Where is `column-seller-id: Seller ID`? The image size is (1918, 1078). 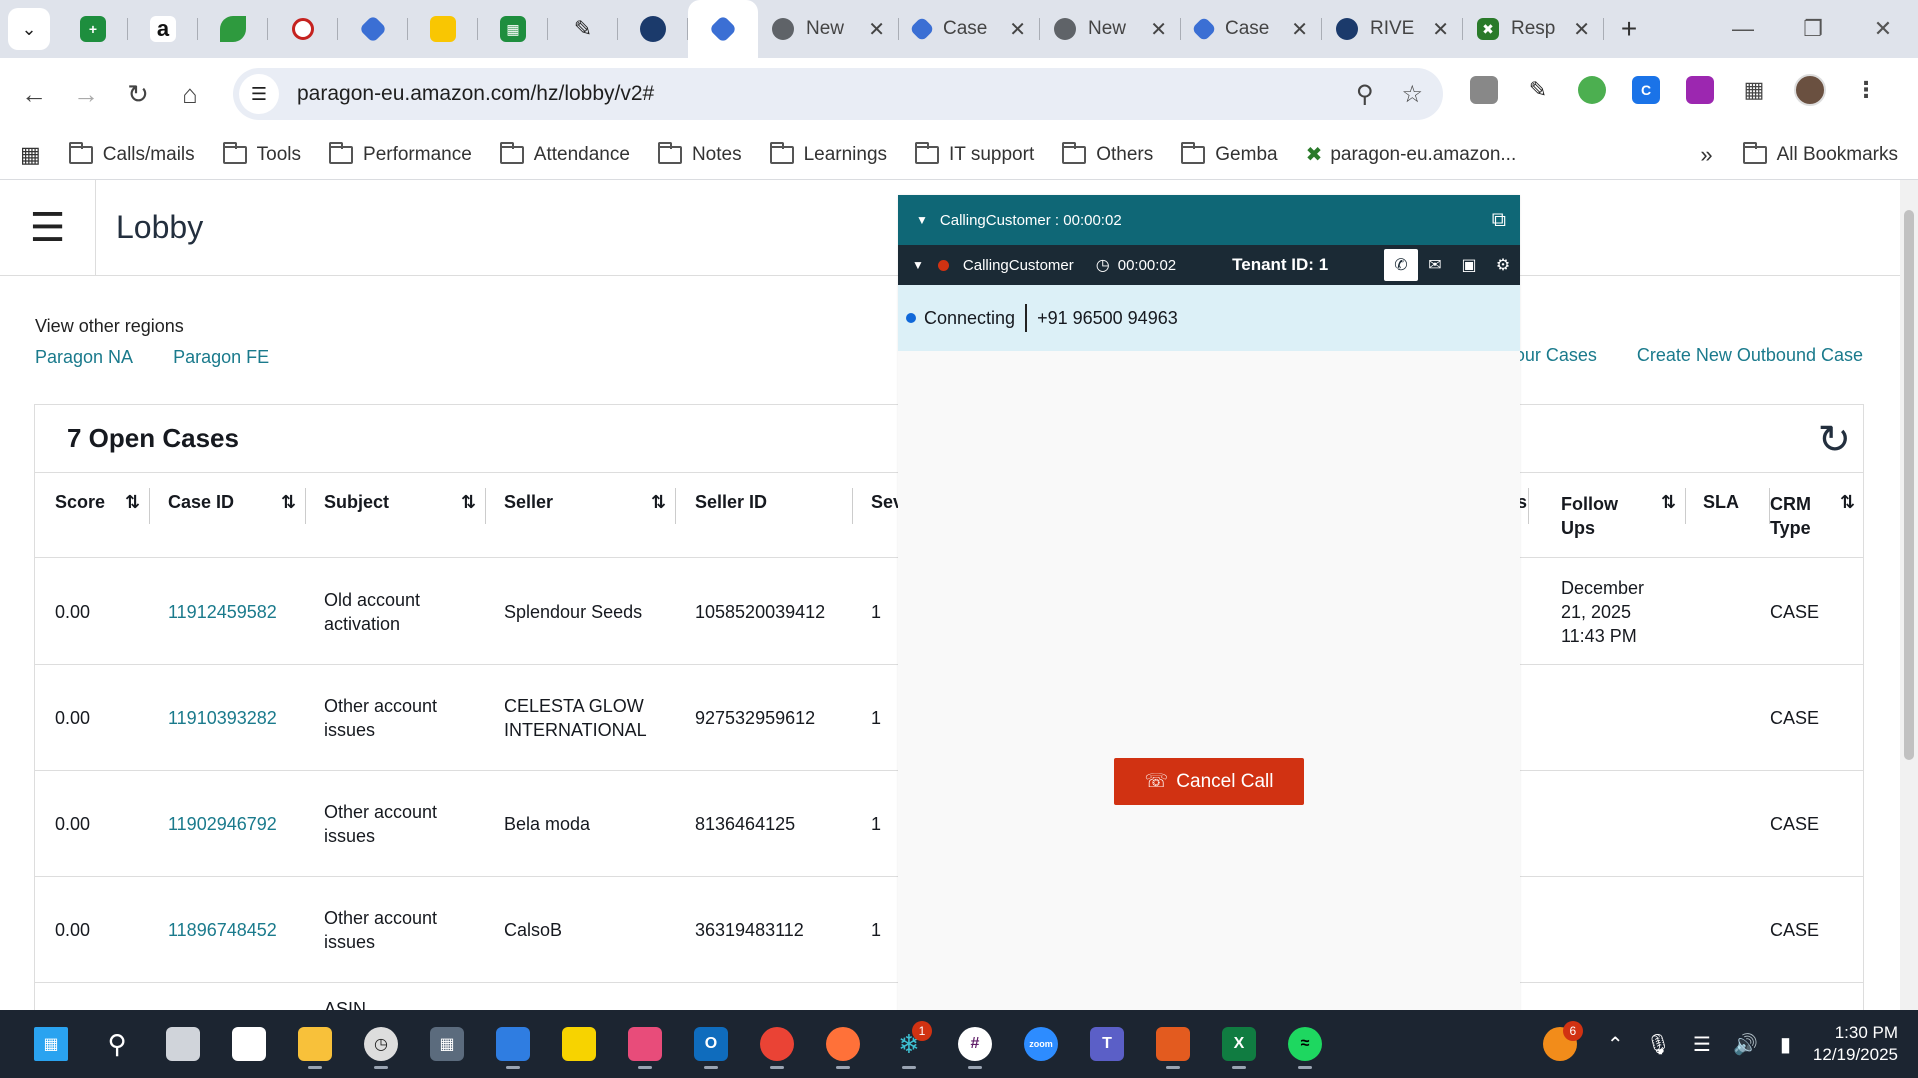
column-seller-id: Seller ID is located at coordinates (731, 502).